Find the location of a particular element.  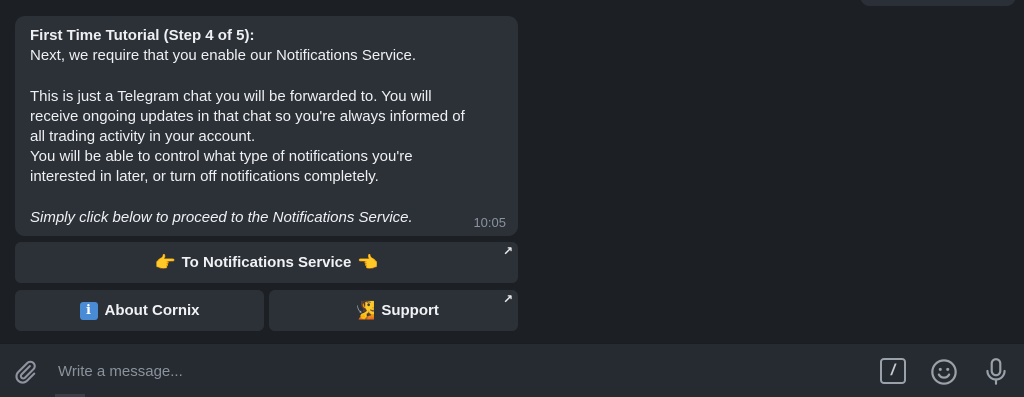

paperclip-icon is located at coordinates (25, 372).